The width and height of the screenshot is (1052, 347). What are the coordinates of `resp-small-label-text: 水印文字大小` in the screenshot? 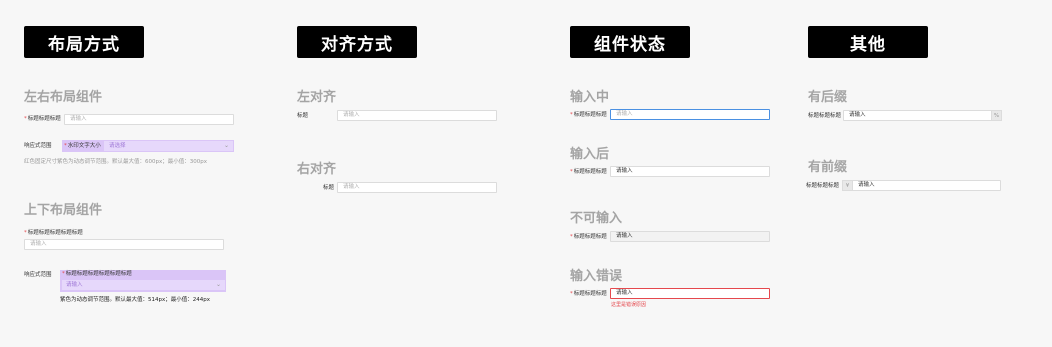 It's located at (84, 146).